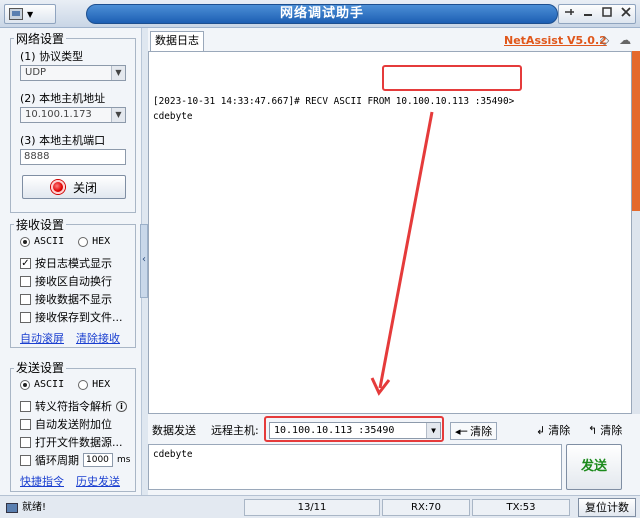 Image resolution: width=640 pixels, height=518 pixels. What do you see at coordinates (12, 507) in the screenshot?
I see `status-icon` at bounding box center [12, 507].